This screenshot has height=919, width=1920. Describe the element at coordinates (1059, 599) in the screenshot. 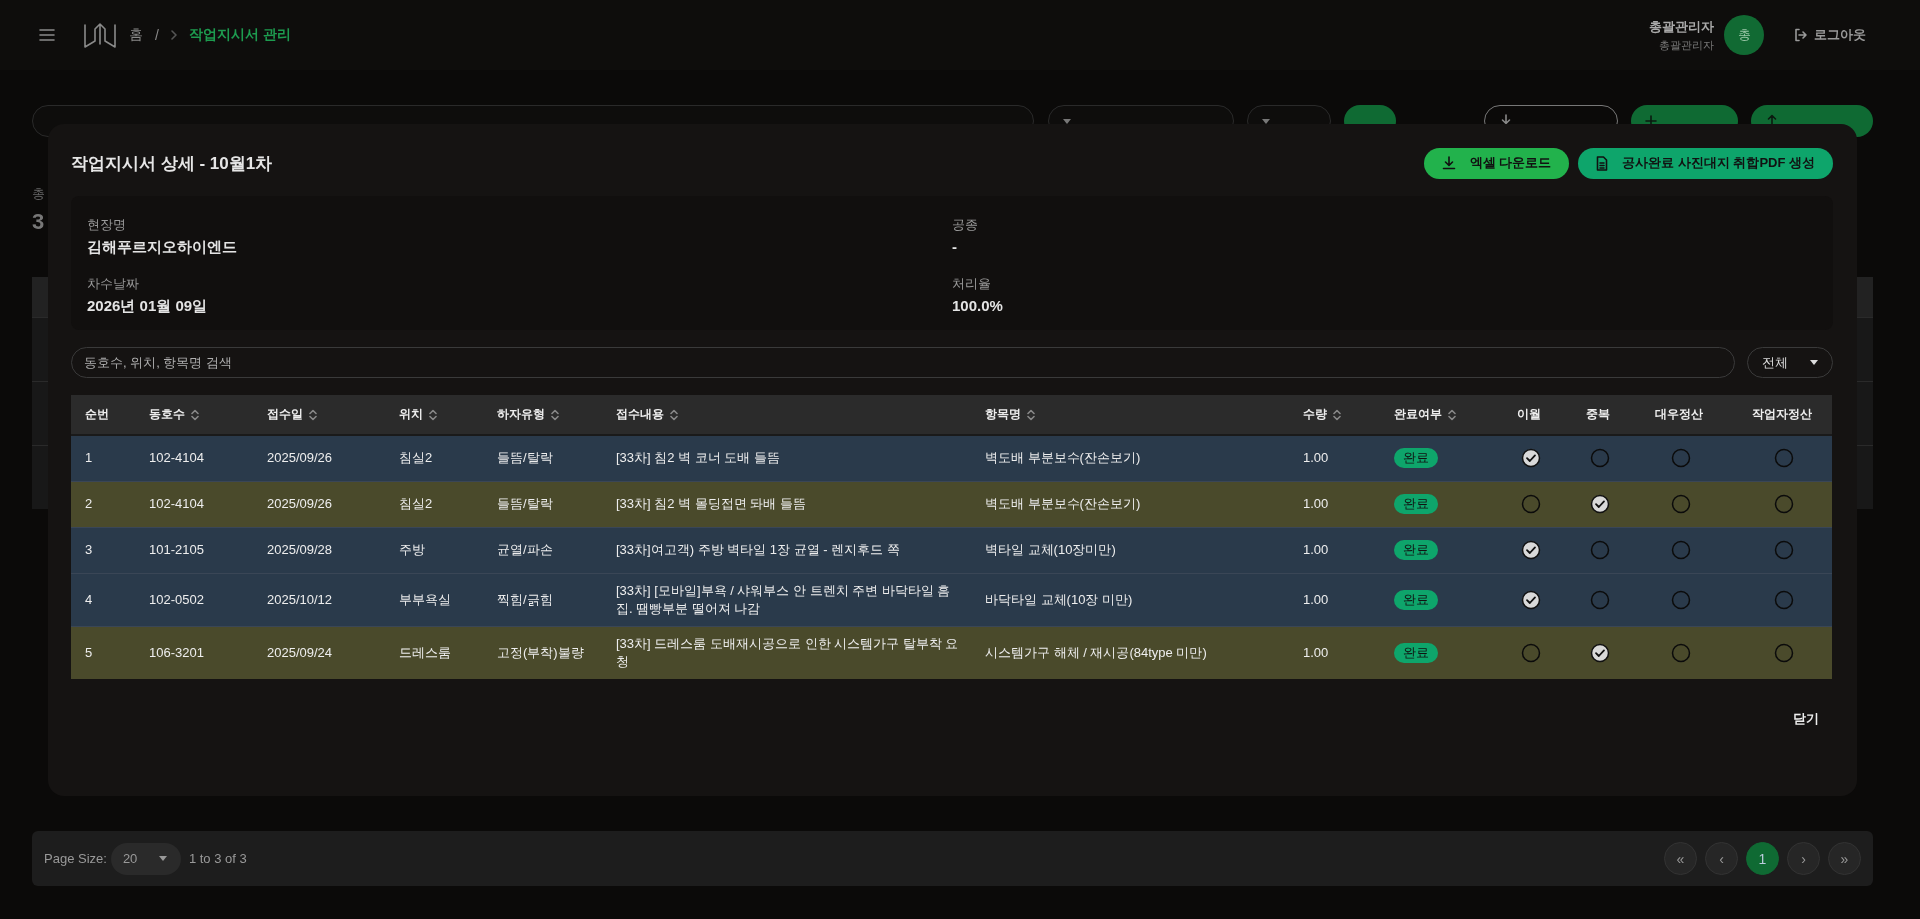

I see `table-cell: 바닥타일 교체(10장 미만)` at that location.